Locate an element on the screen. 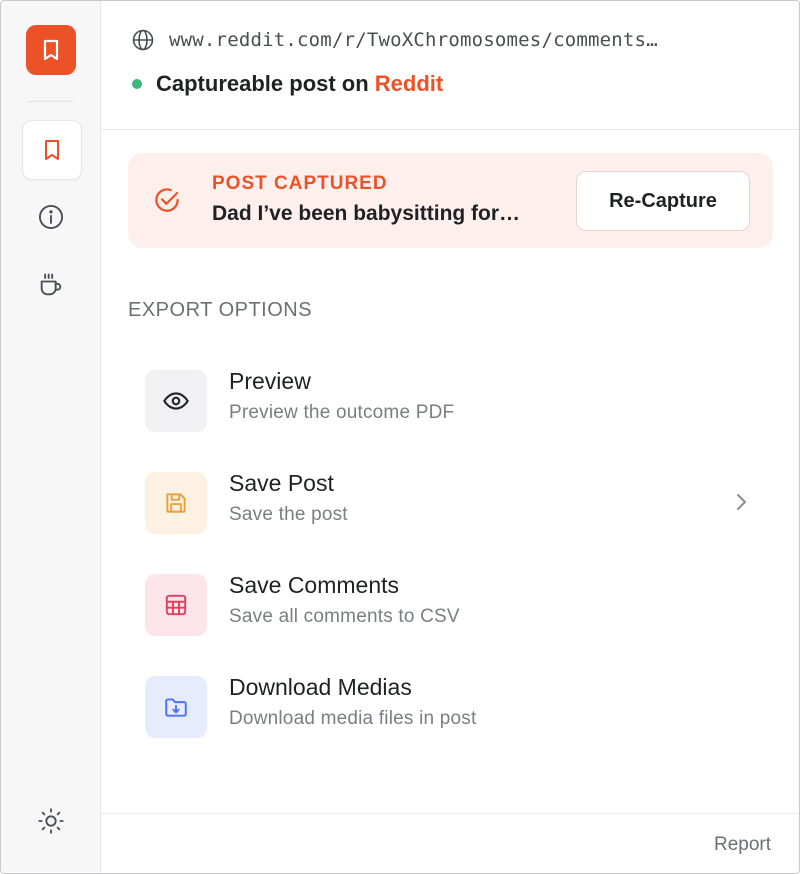  export-option-save-post: Save Post Save the post is located at coordinates (450, 503).